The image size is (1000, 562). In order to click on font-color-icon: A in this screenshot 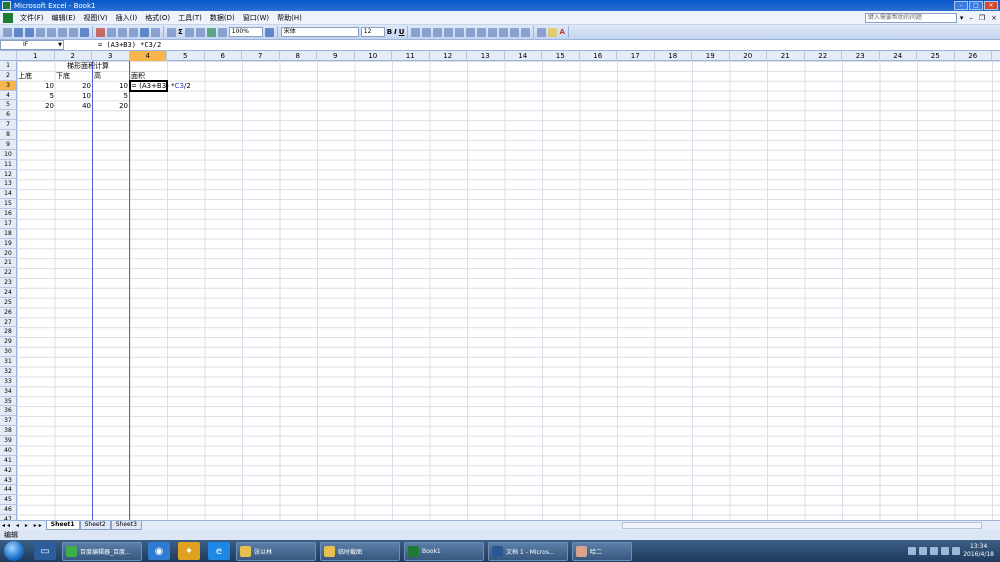, I will do `click(561, 32)`.